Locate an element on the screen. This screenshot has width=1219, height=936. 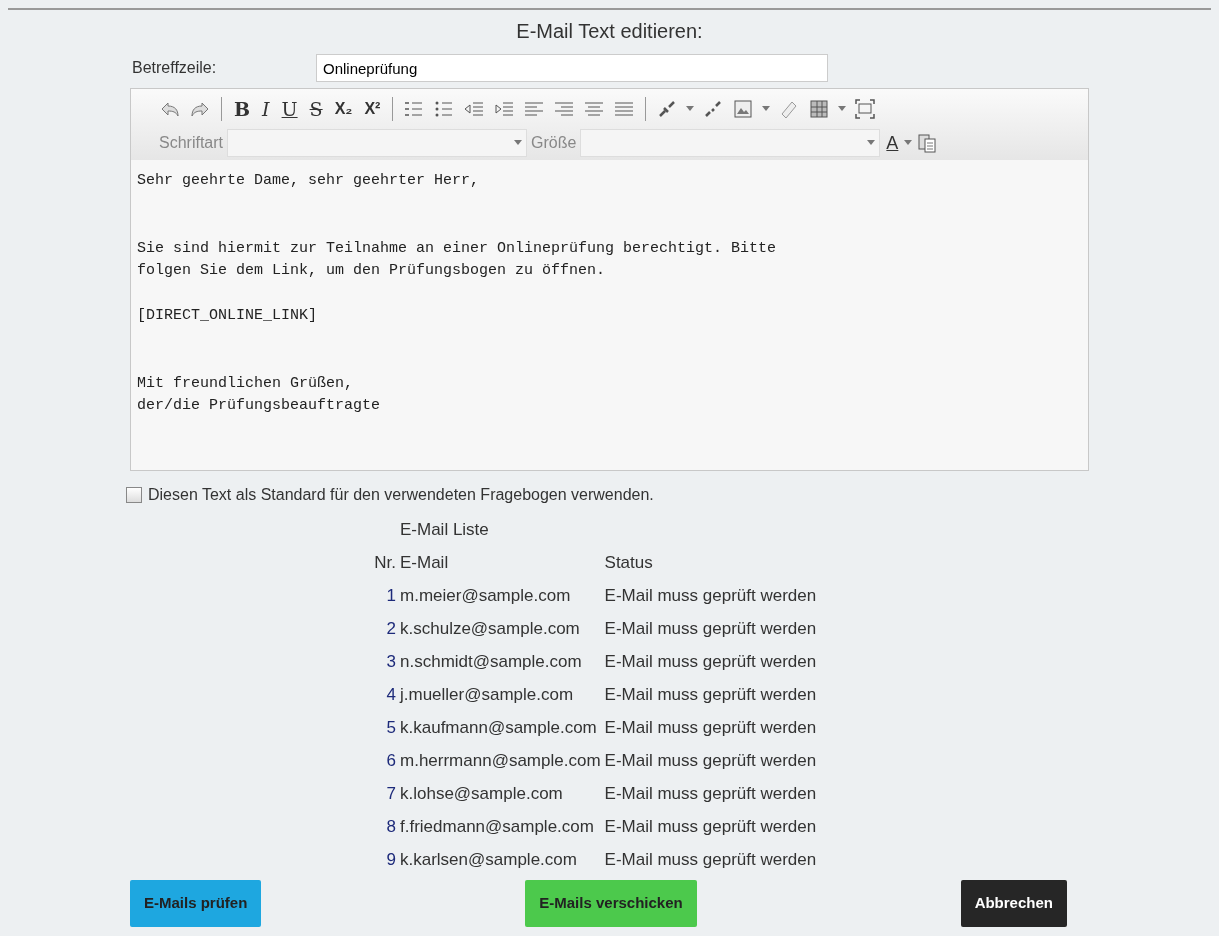
email-address: k.lohse@sample.com is located at coordinates (481, 793).